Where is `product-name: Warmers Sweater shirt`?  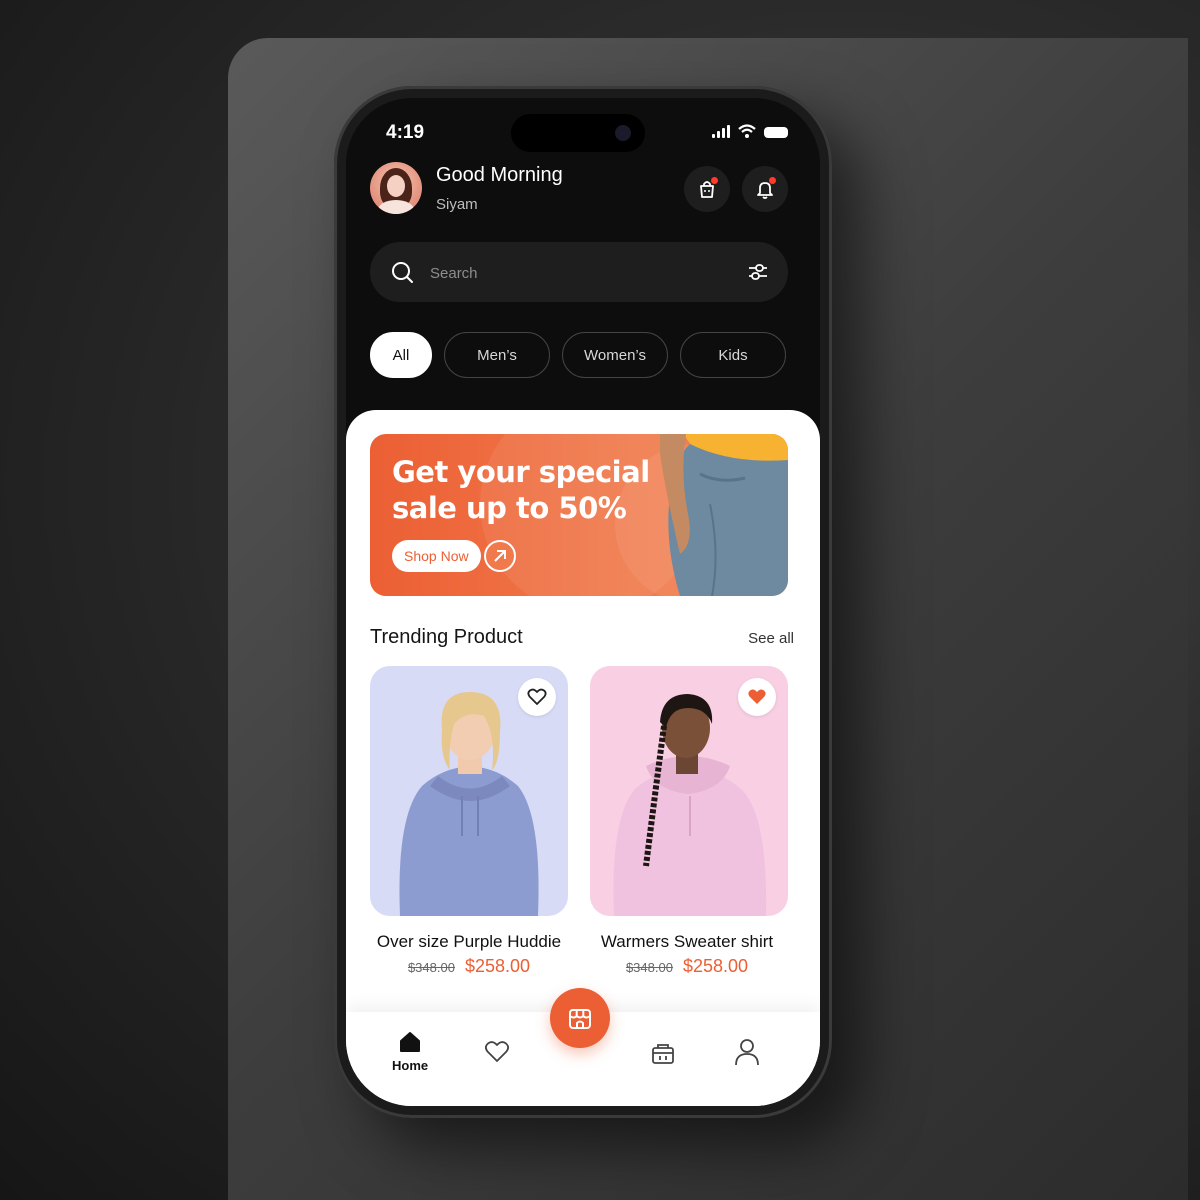 product-name: Warmers Sweater shirt is located at coordinates (687, 941).